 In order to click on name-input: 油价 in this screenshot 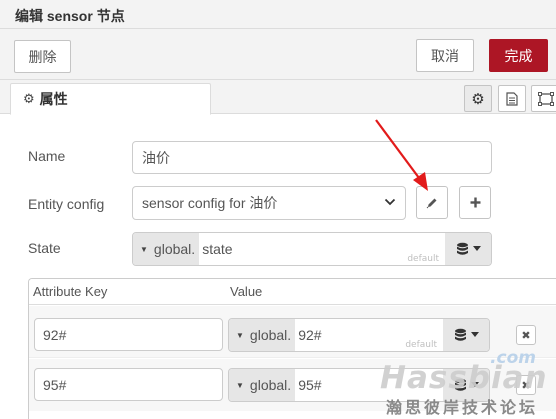, I will do `click(312, 157)`.